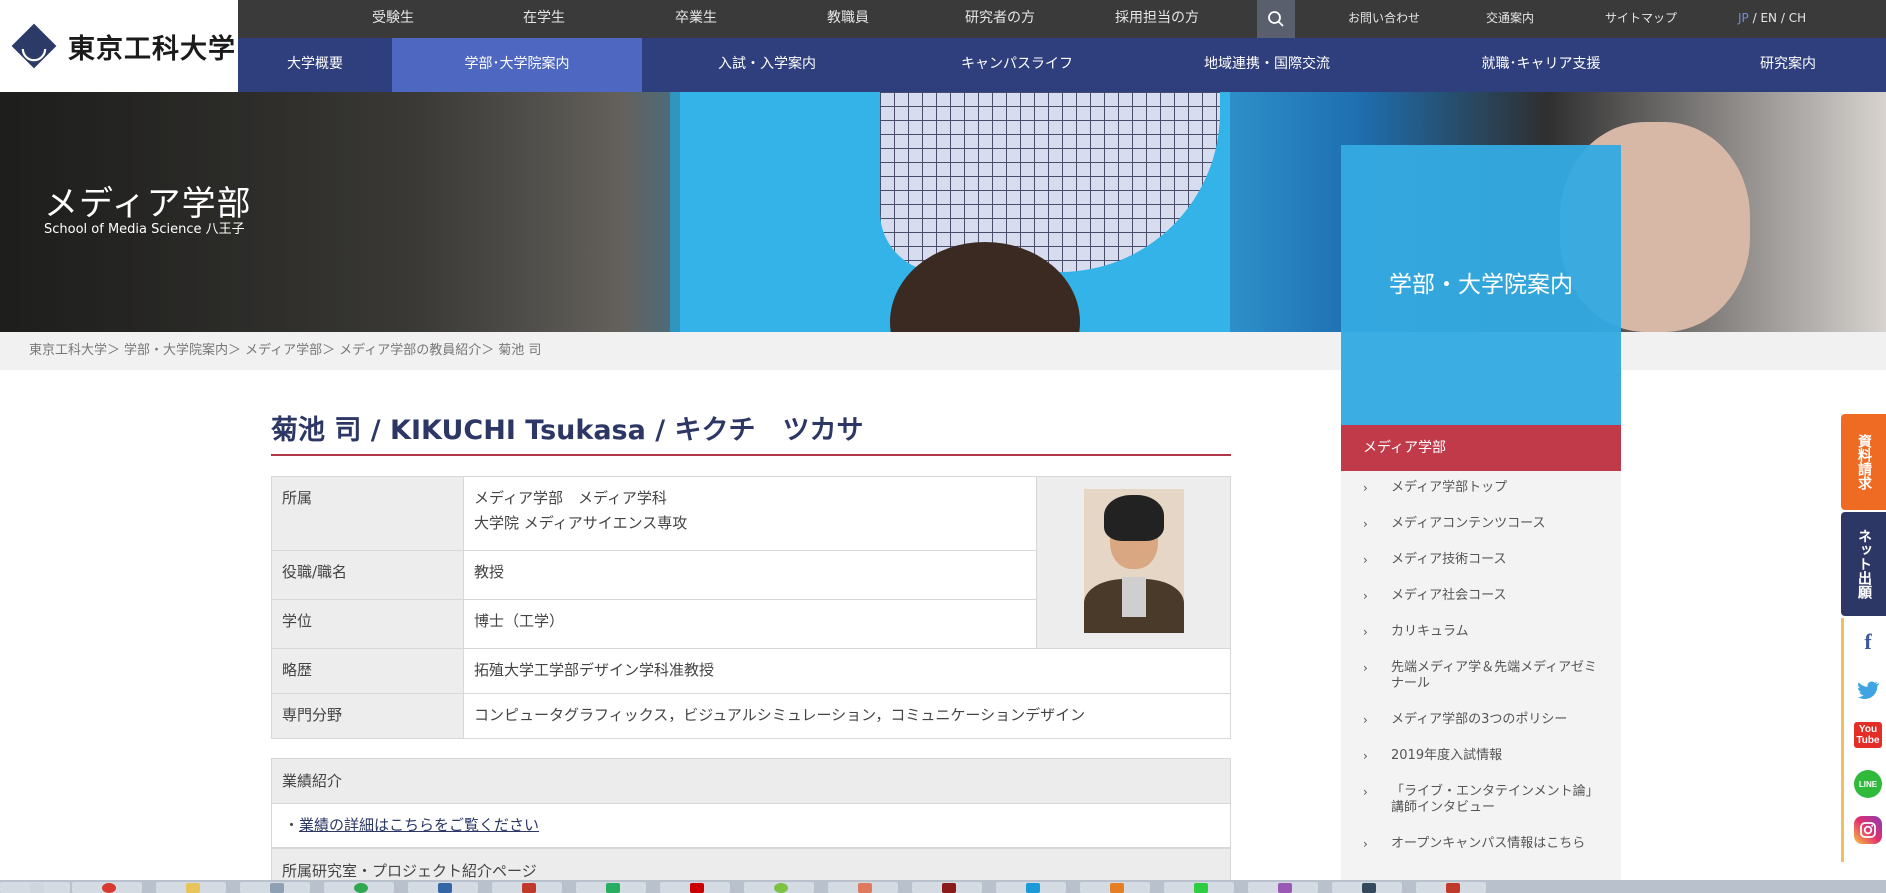  I want to click on facebook-icon: f, so click(1868, 642).